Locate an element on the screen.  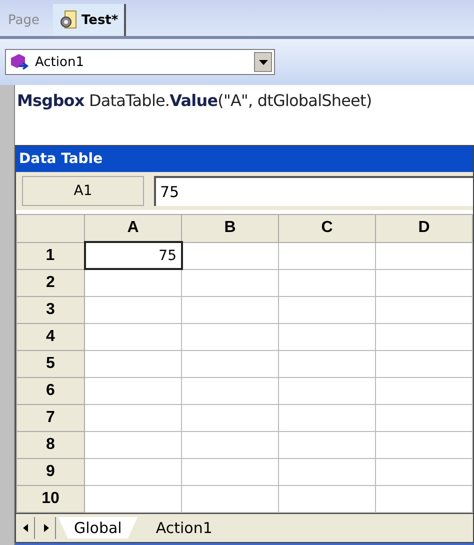
row-header: 9 is located at coordinates (50, 471).